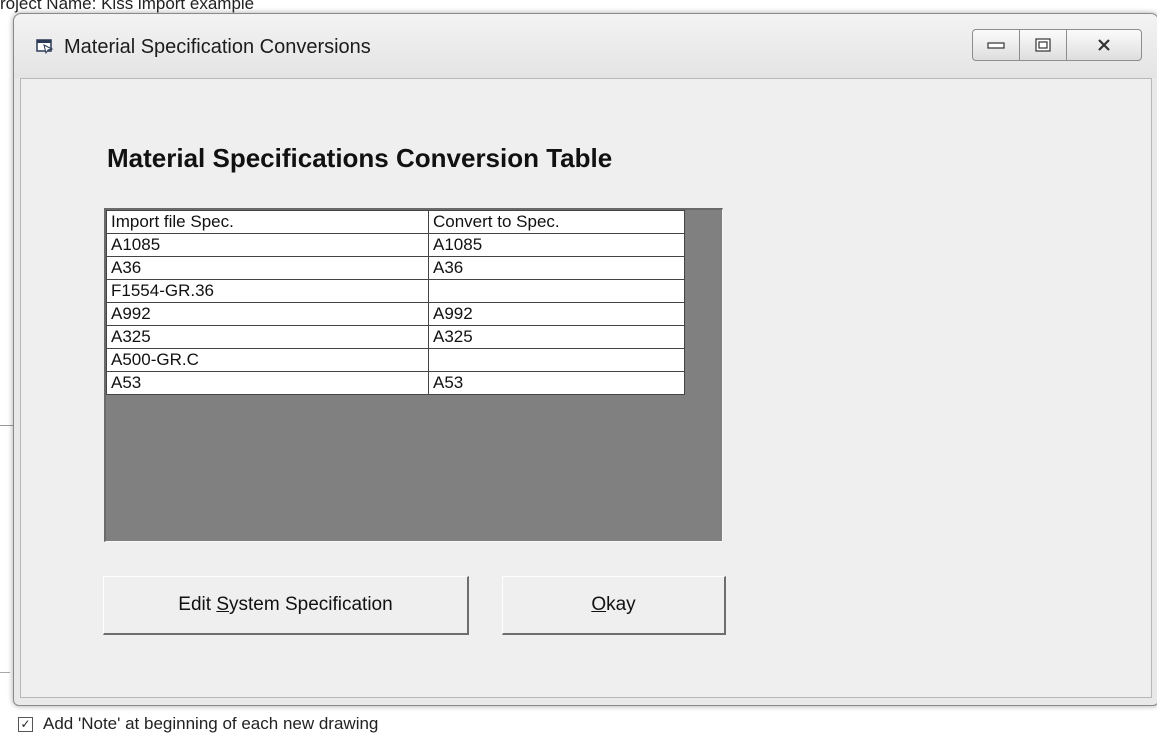 This screenshot has width=1157, height=734. Describe the element at coordinates (267, 383) in the screenshot. I see `import-spec-cell: A53` at that location.